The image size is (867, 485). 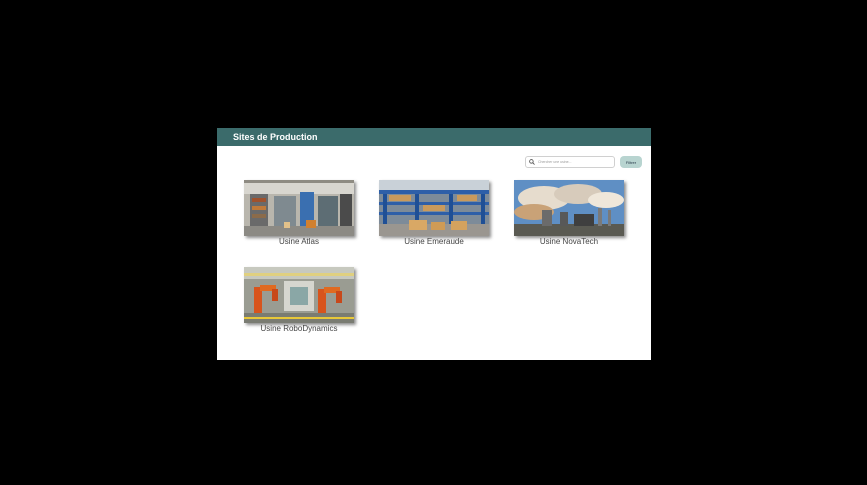 What do you see at coordinates (299, 241) in the screenshot?
I see `site-name: Usine Atlas` at bounding box center [299, 241].